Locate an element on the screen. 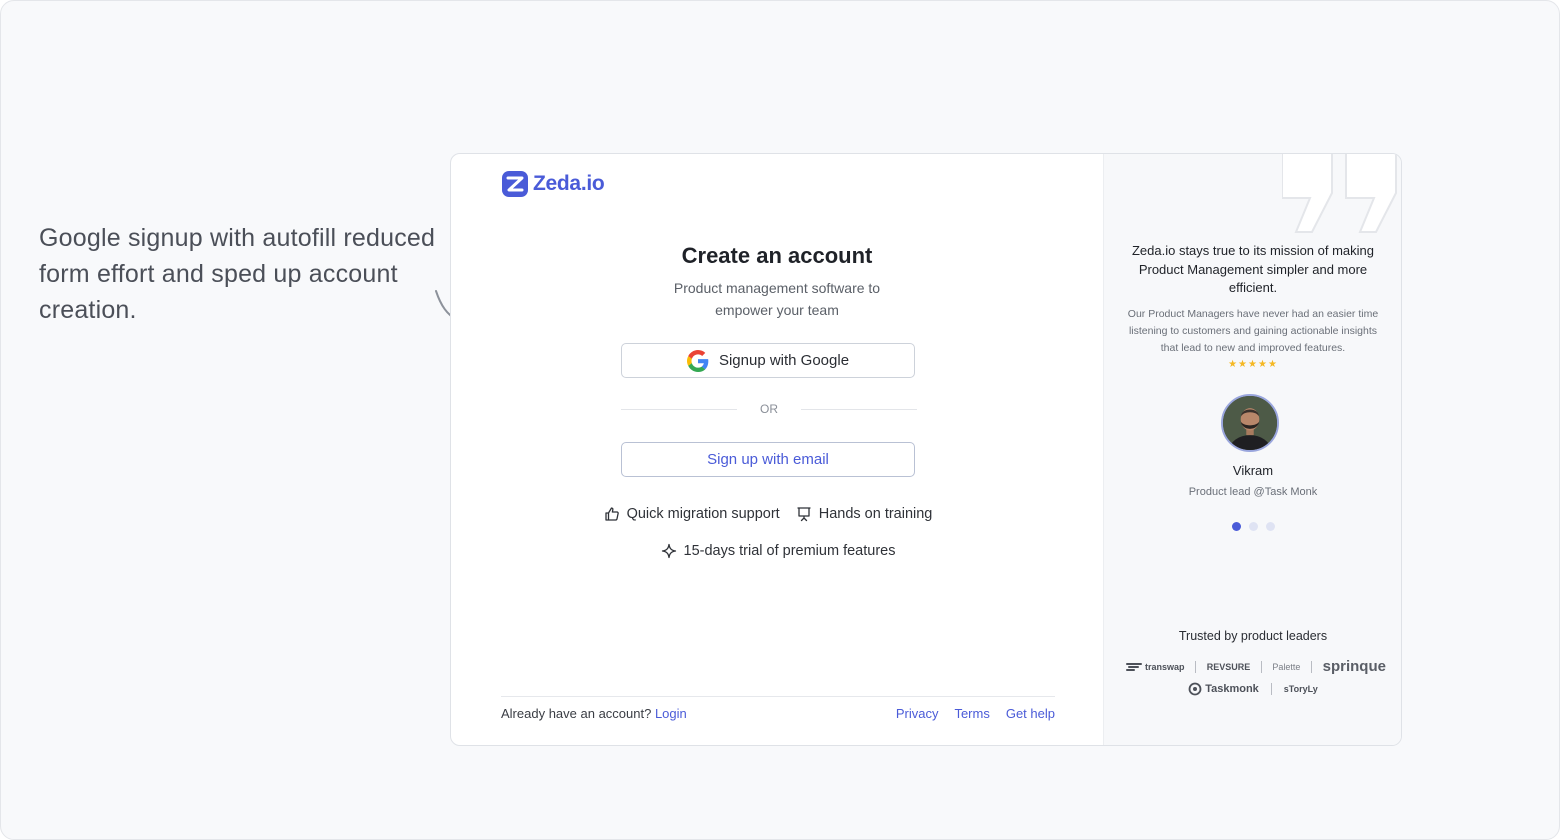 The width and height of the screenshot is (1560, 840). zeda-logo-icon is located at coordinates (515, 184).